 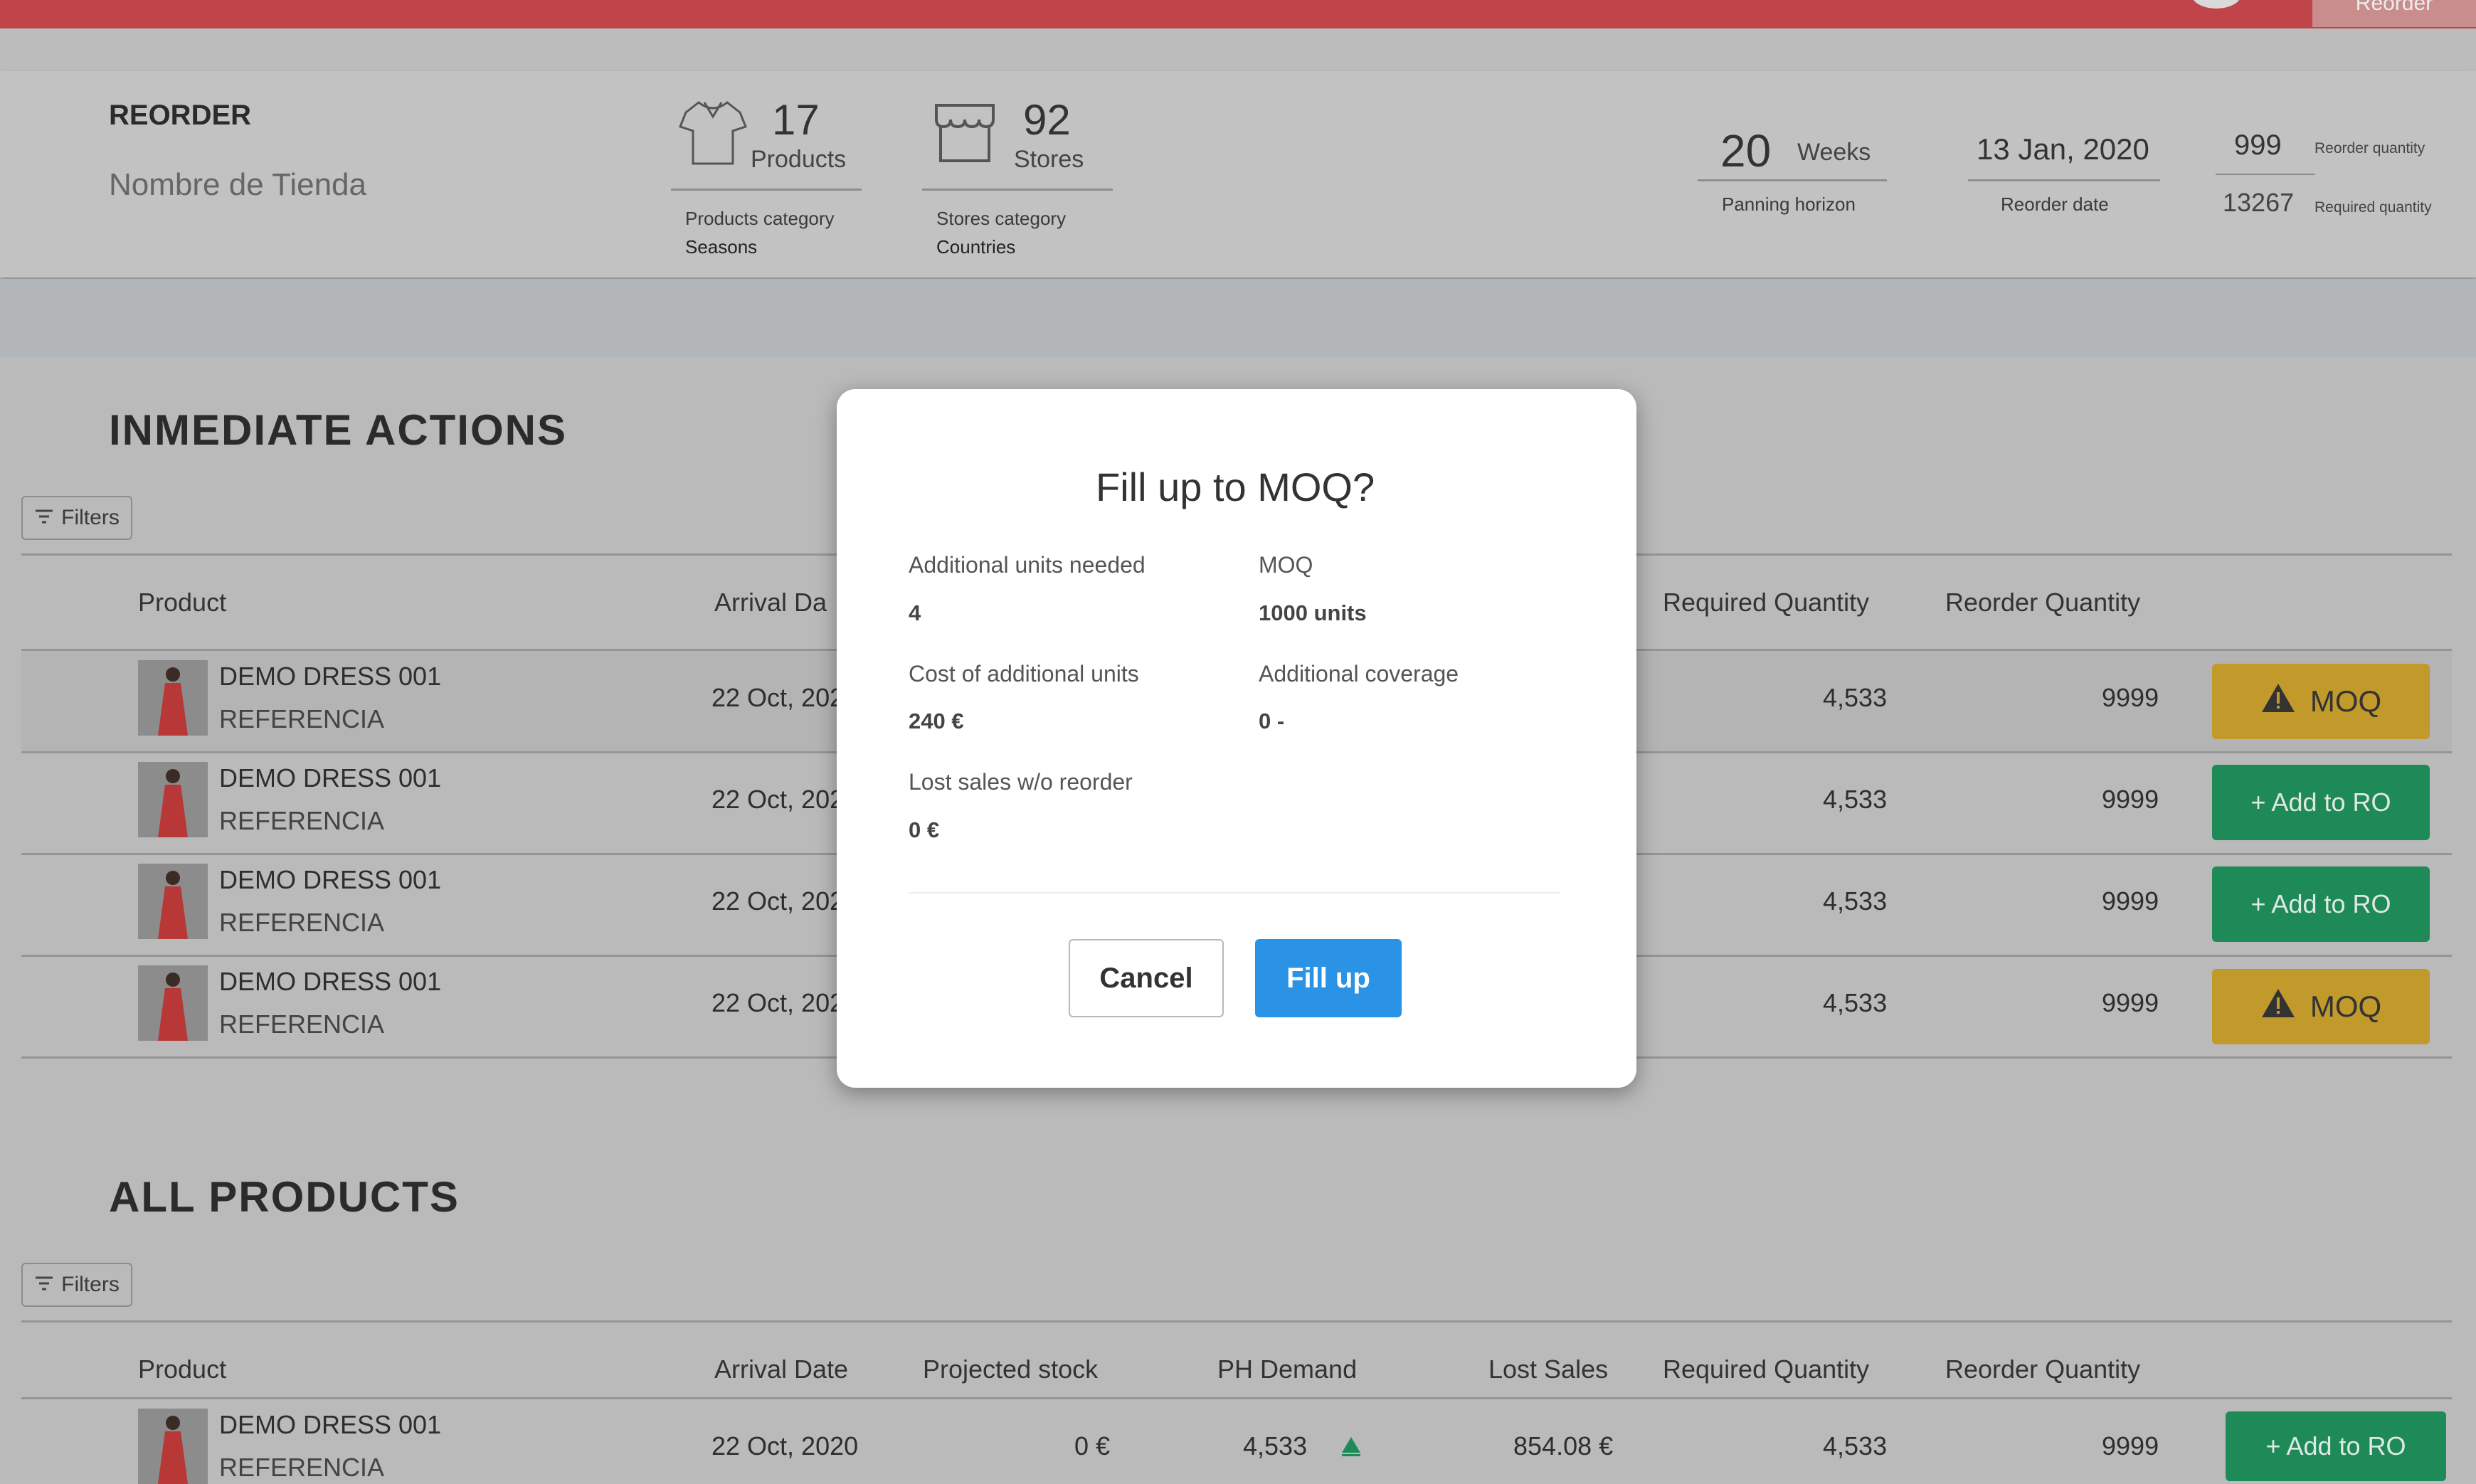 I want to click on col-demand: PH Demand, so click(x=1287, y=1369).